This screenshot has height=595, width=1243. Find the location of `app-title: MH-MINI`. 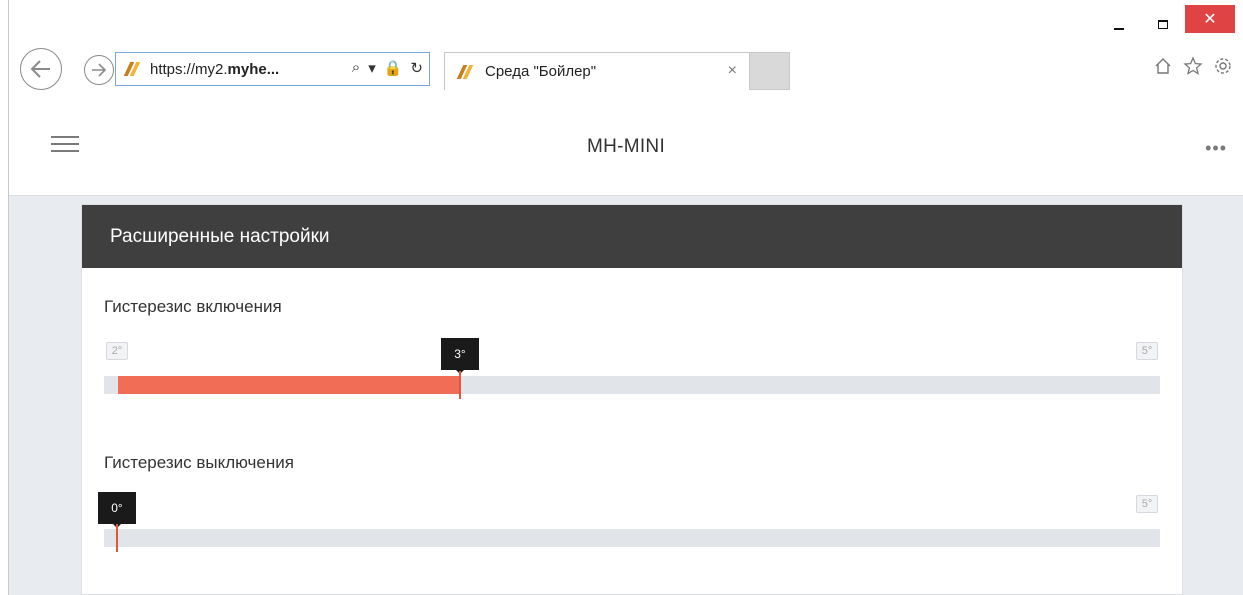

app-title: MH-MINI is located at coordinates (626, 146).